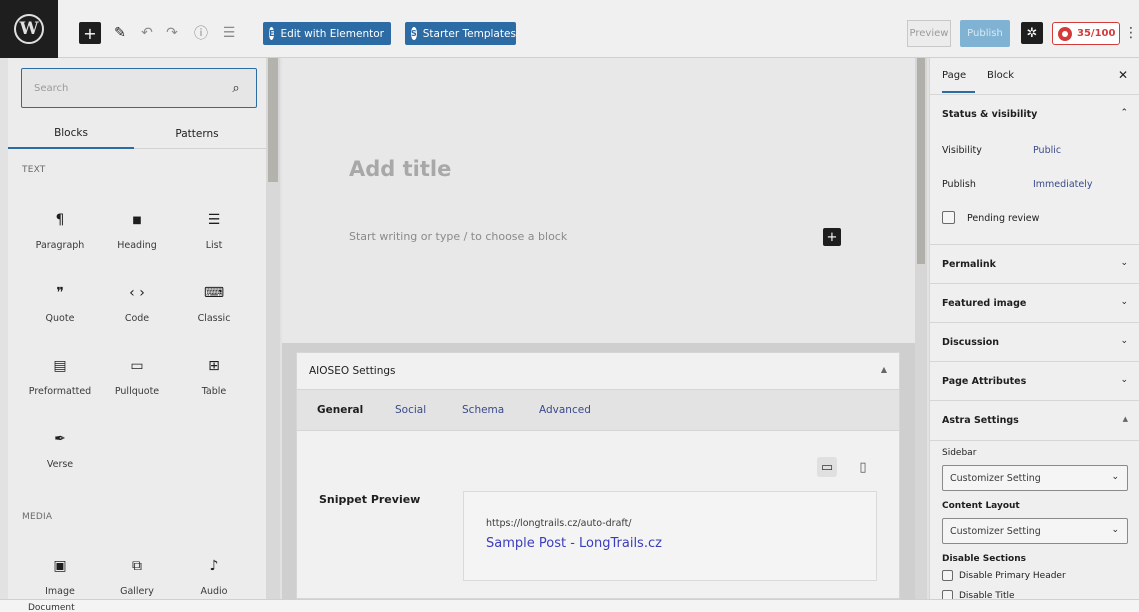 The width and height of the screenshot is (1139, 612). I want to click on page-attributes-section: Page Attributes ⌄, so click(1034, 381).